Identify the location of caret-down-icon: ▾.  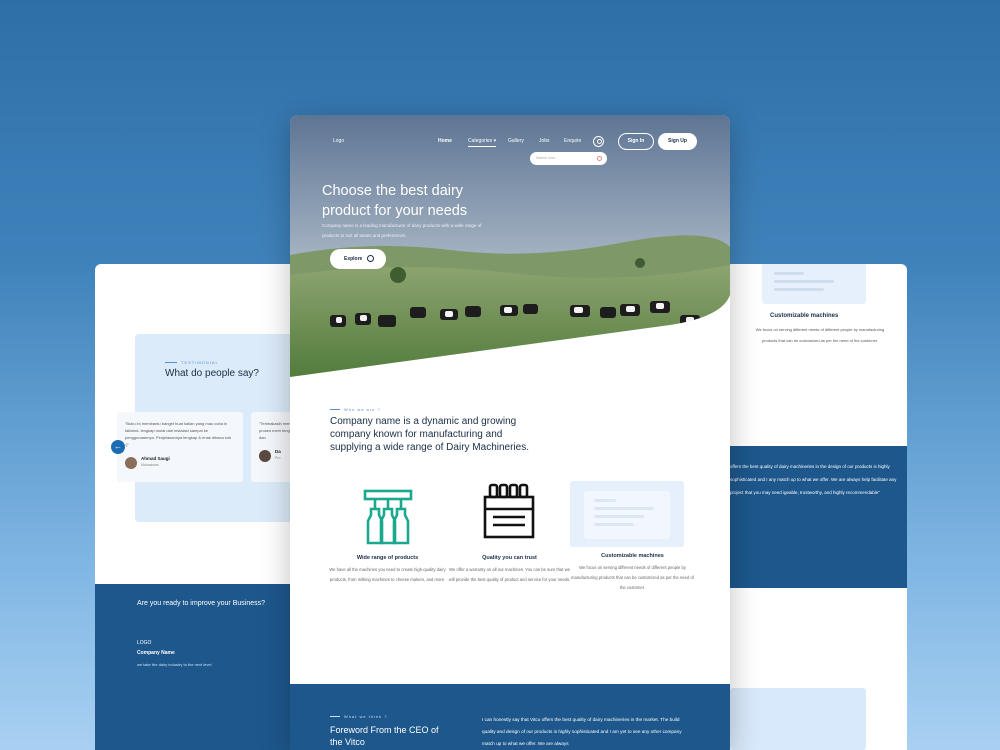
(495, 141).